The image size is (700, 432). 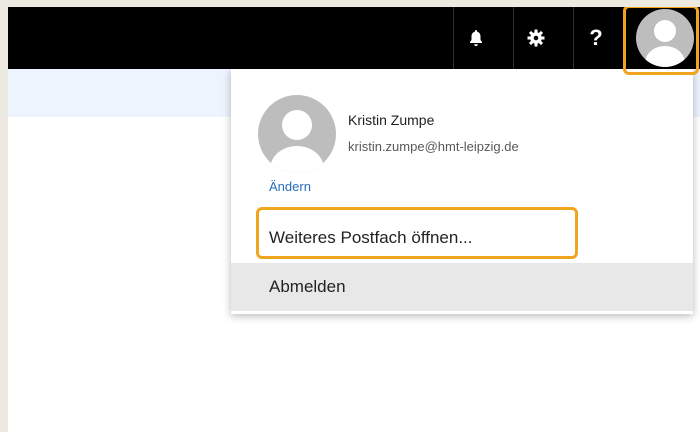 I want to click on gear-icon, so click(x=536, y=38).